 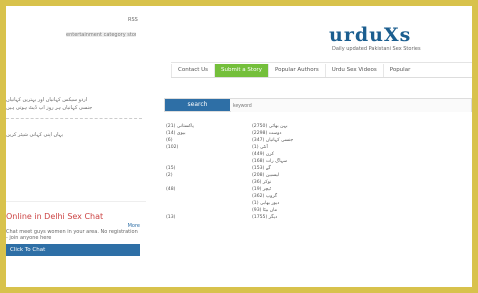 I want to click on category-row: (449) کزن, so click(x=319, y=155).